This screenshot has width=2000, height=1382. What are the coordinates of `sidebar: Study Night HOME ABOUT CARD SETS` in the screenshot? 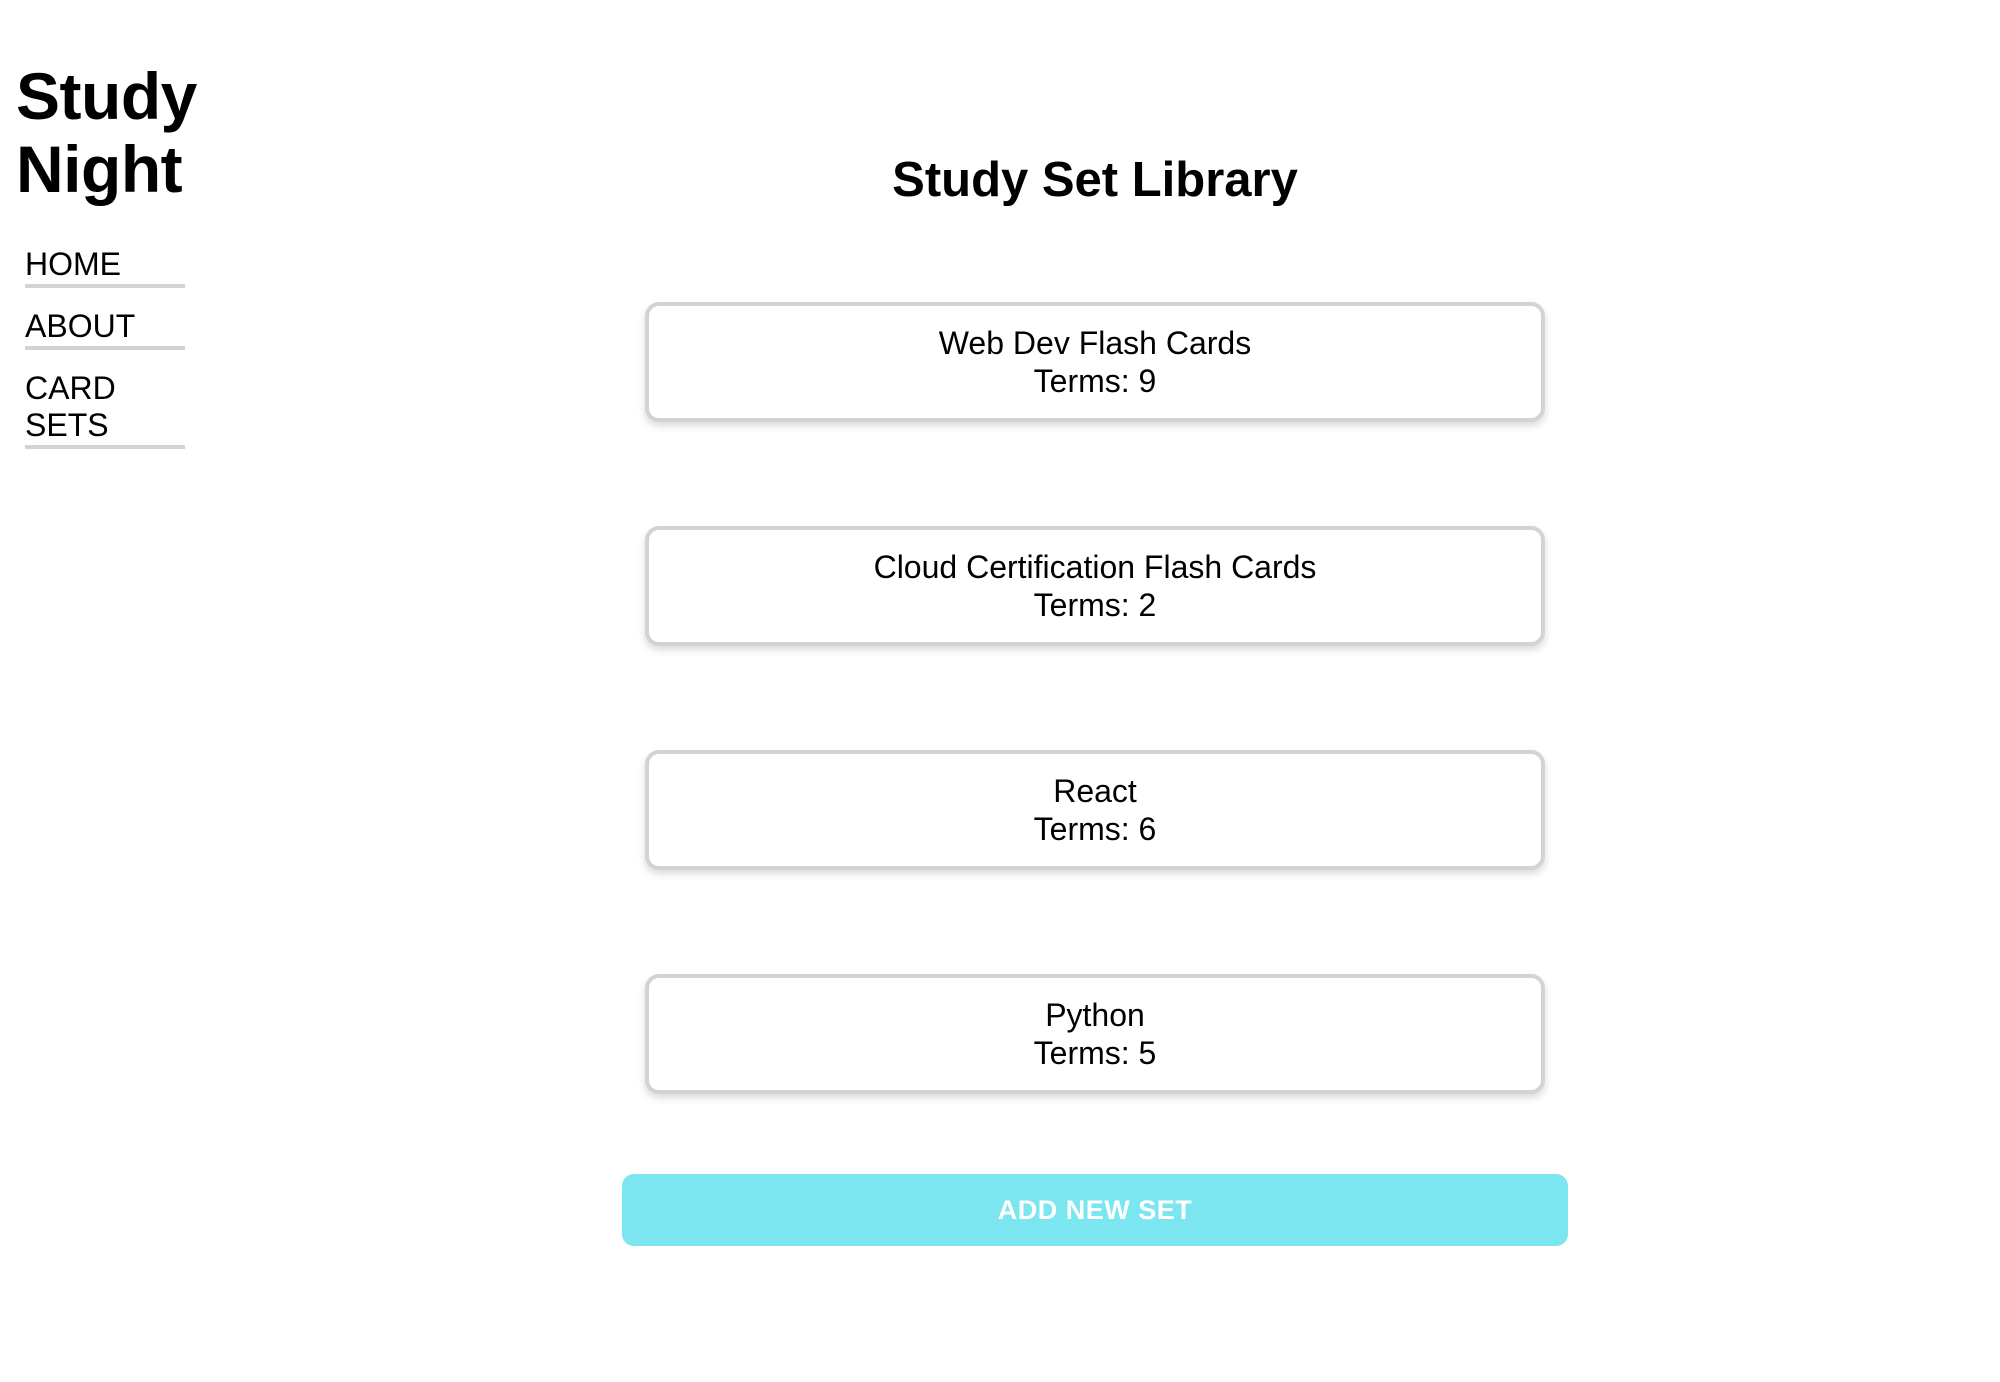 It's located at (106, 264).